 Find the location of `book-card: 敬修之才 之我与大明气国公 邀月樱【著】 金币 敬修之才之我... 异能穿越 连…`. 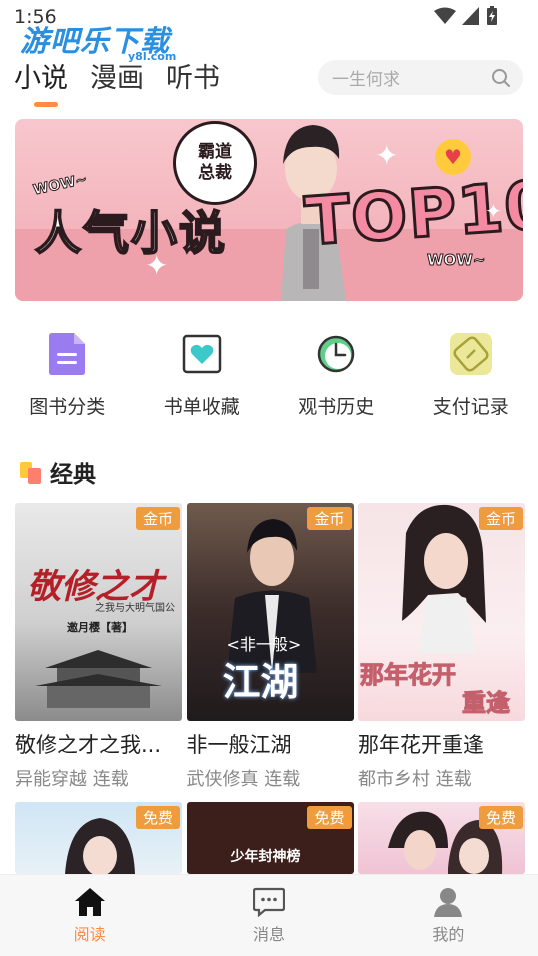

book-card: 敬修之才 之我与大明气国公 邀月樱【著】 金币 敬修之才之我... 异能穿越 连… is located at coordinates (98, 647).